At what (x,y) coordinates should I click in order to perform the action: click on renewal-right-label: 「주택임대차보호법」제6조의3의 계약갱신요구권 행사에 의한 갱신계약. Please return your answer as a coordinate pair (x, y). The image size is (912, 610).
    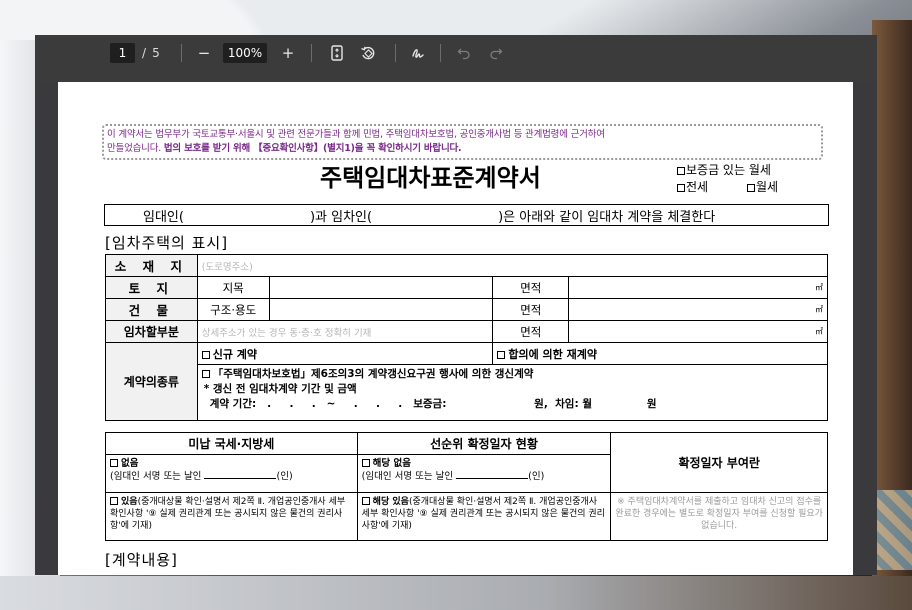
    Looking at the image, I should click on (373, 374).